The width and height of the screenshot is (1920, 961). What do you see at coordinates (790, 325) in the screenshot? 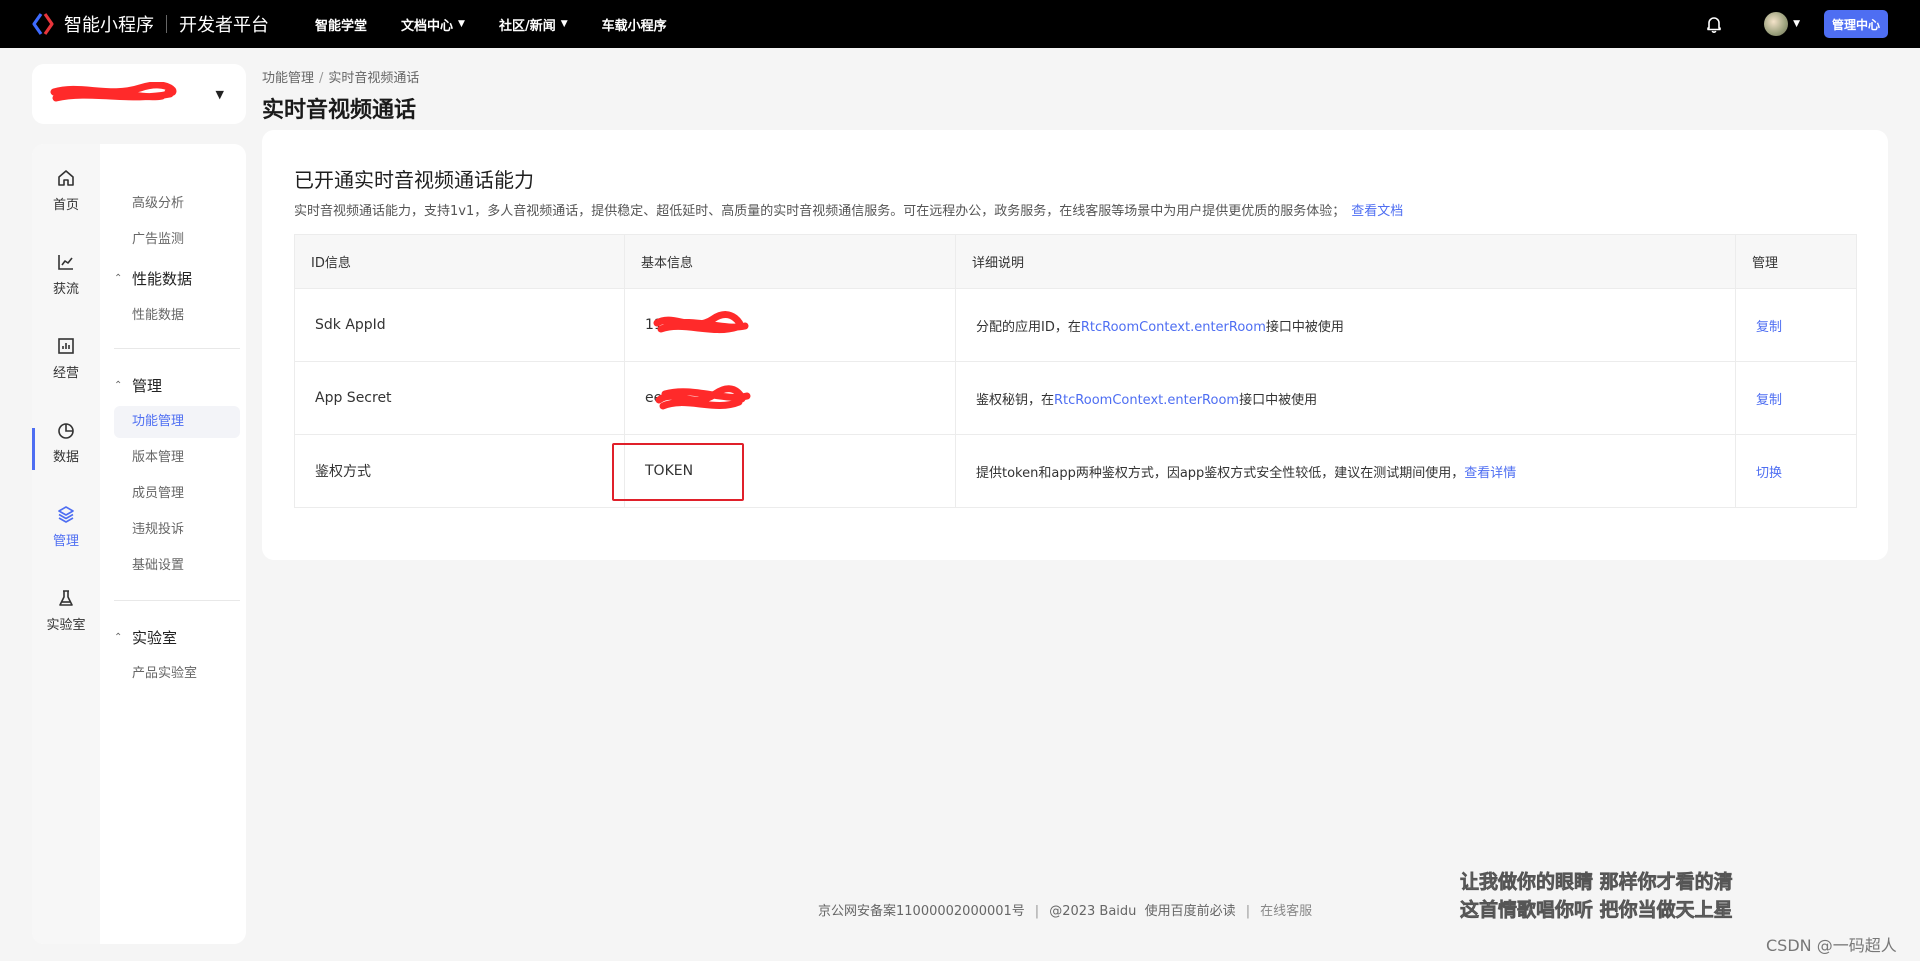
I see `row-value-cell: 11` at bounding box center [790, 325].